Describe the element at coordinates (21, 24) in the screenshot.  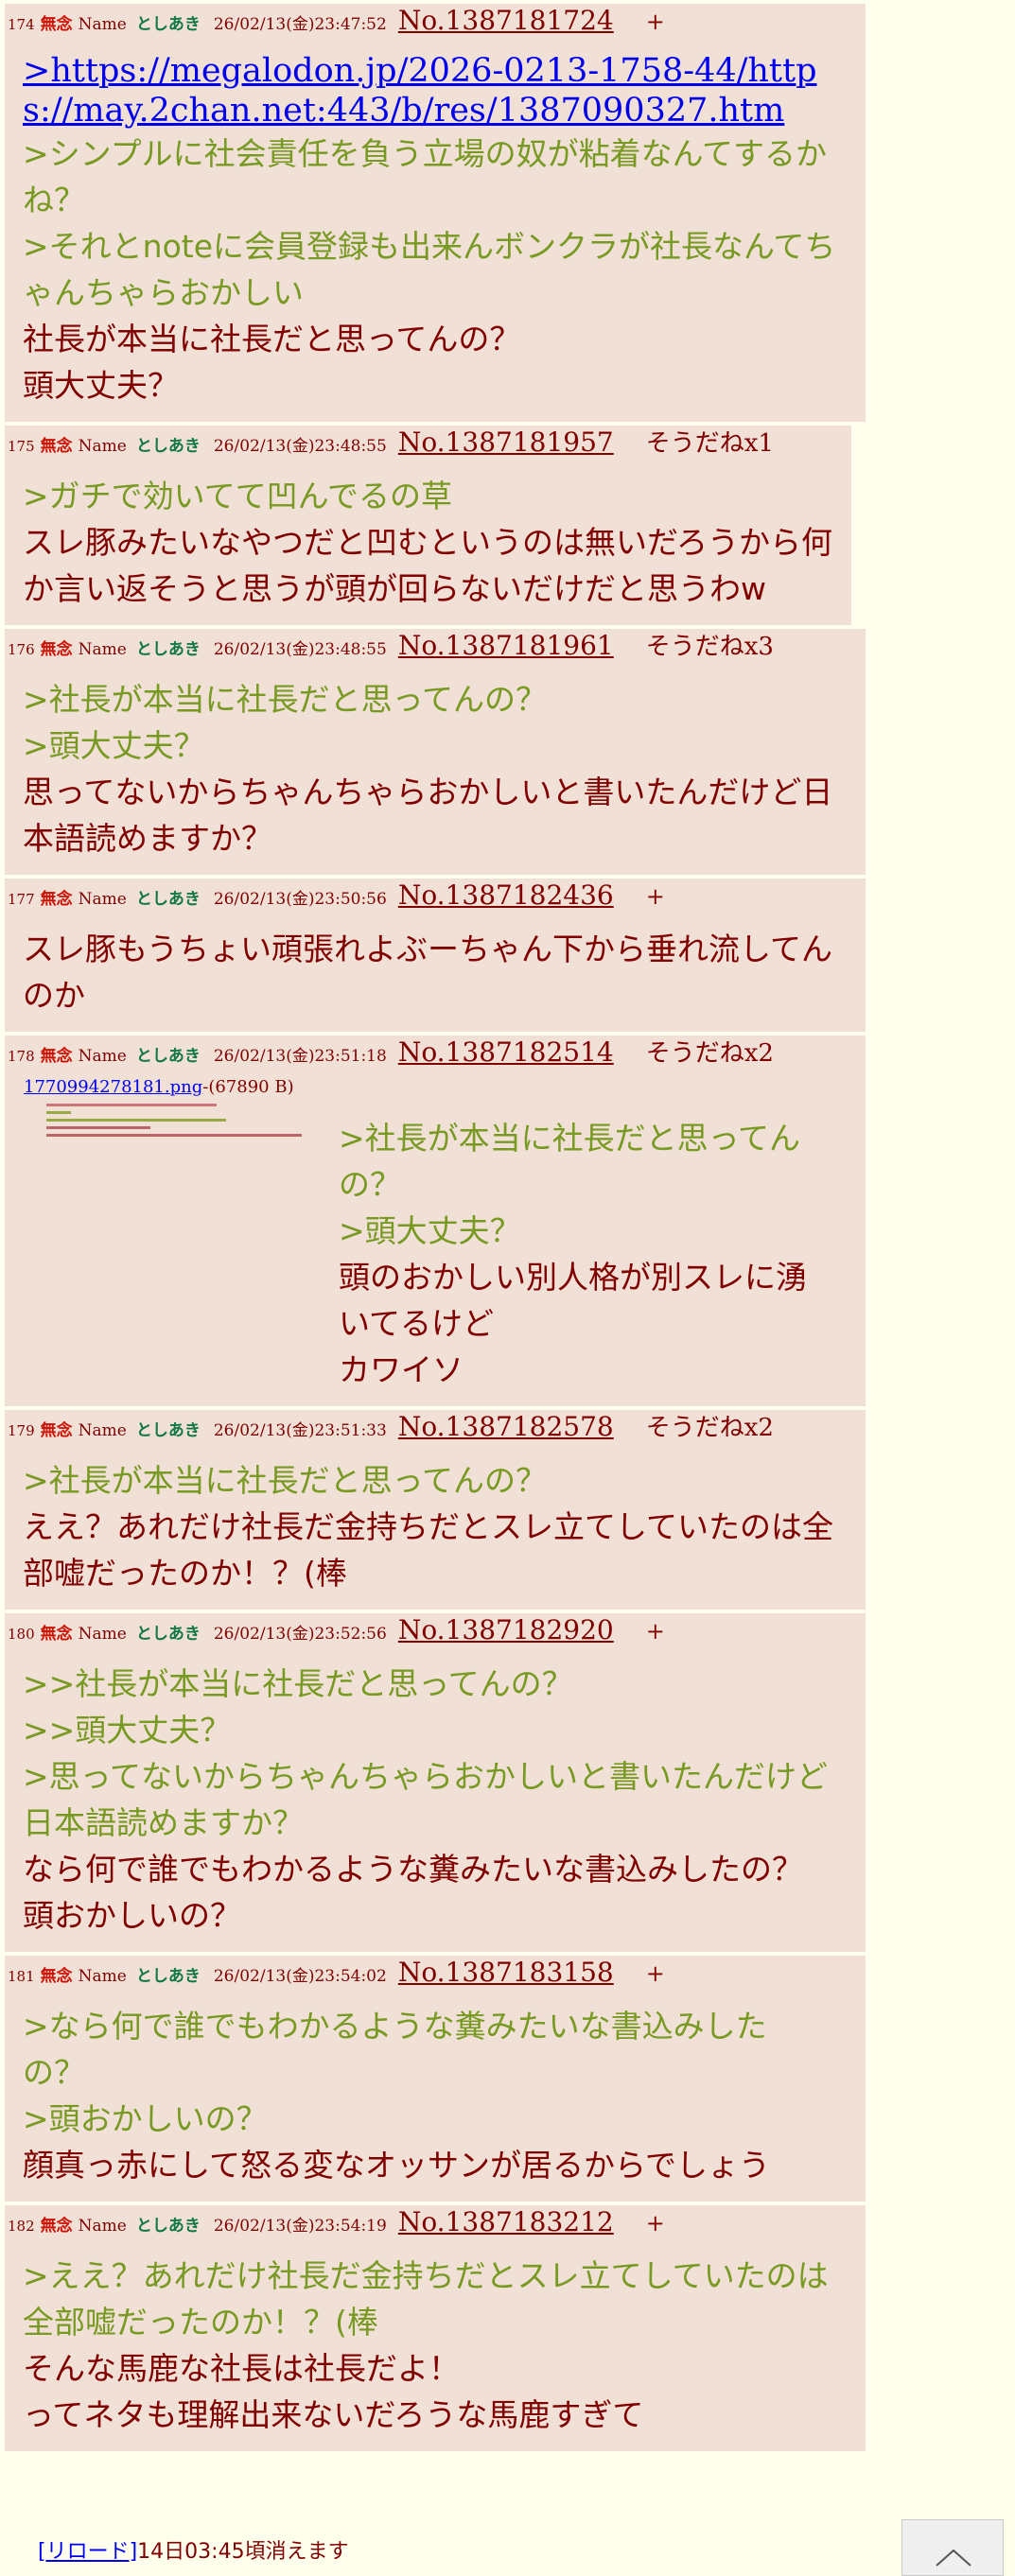
I see `post-number: 174` at that location.